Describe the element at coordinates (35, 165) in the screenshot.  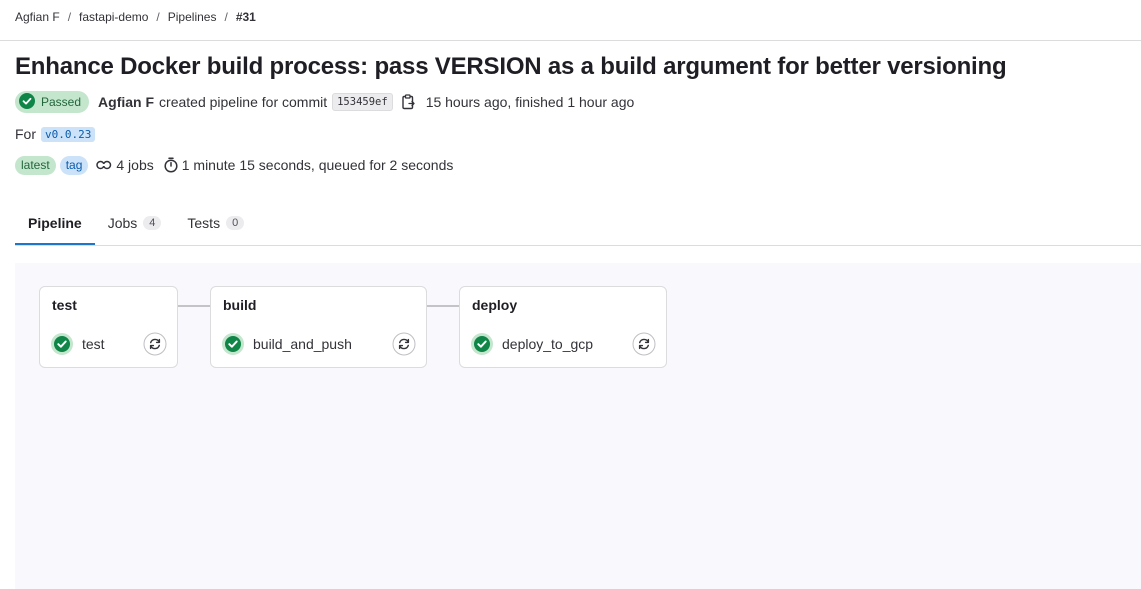
I see `latest-badge: latest` at that location.